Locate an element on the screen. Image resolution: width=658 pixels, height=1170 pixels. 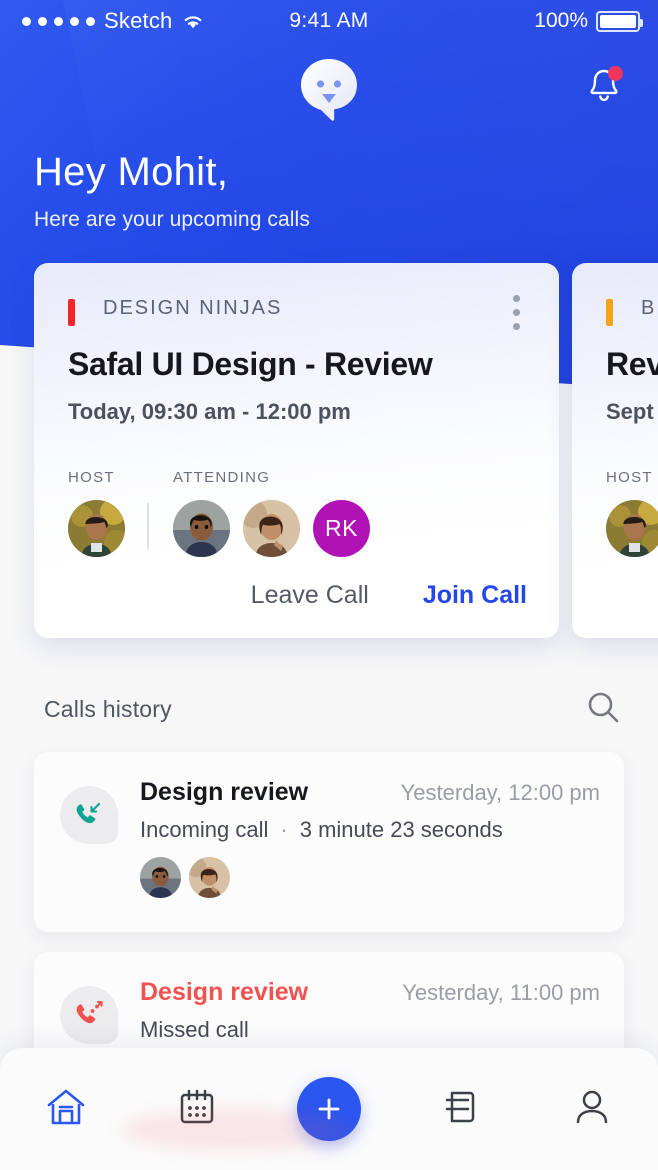
card-participants-next: HOST is located at coordinates (632, 513).